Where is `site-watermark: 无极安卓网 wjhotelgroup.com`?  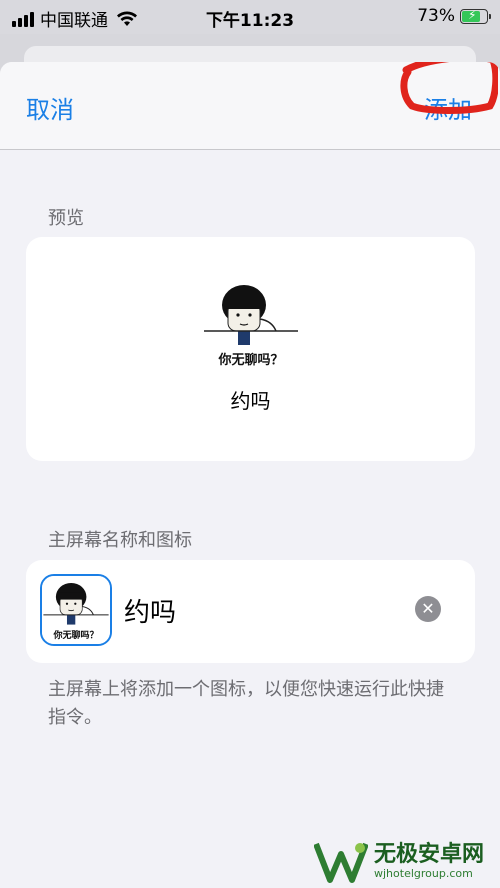
site-watermark: 无极安卓网 wjhotelgroup.com is located at coordinates (399, 861).